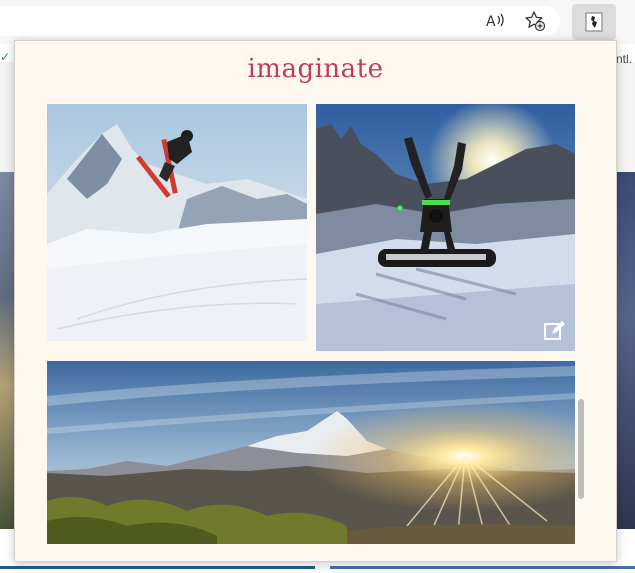 The image size is (635, 573). I want to click on background-progress-line, so click(157, 567).